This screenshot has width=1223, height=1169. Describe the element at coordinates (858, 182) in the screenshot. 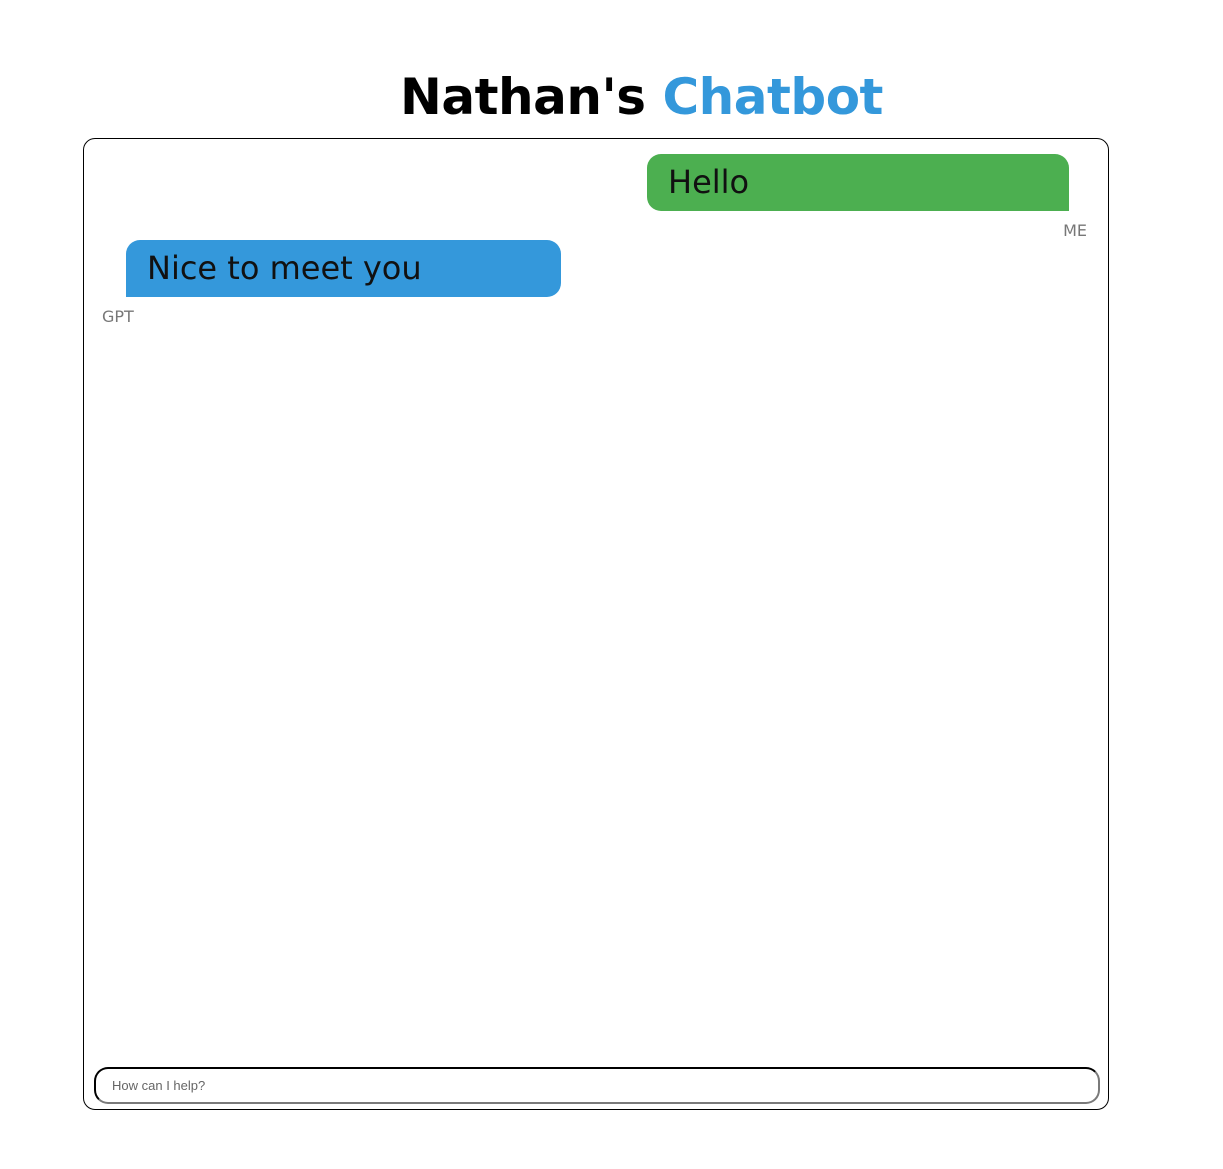

I see `user-message-bubble: Hello` at that location.